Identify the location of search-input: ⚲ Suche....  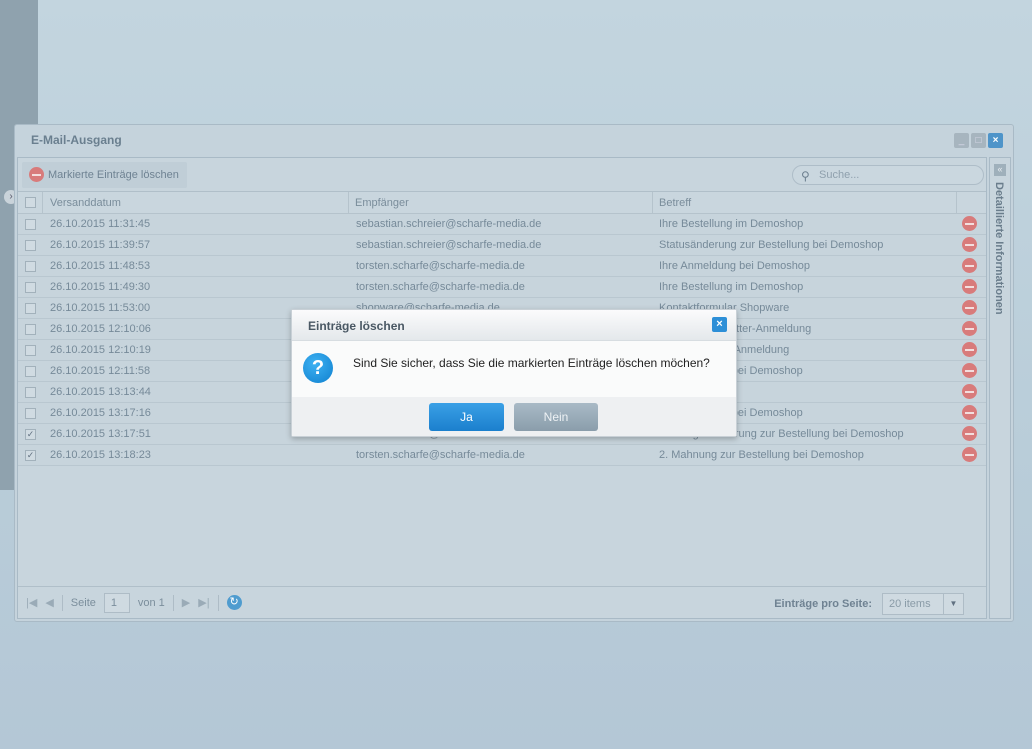
(888, 175).